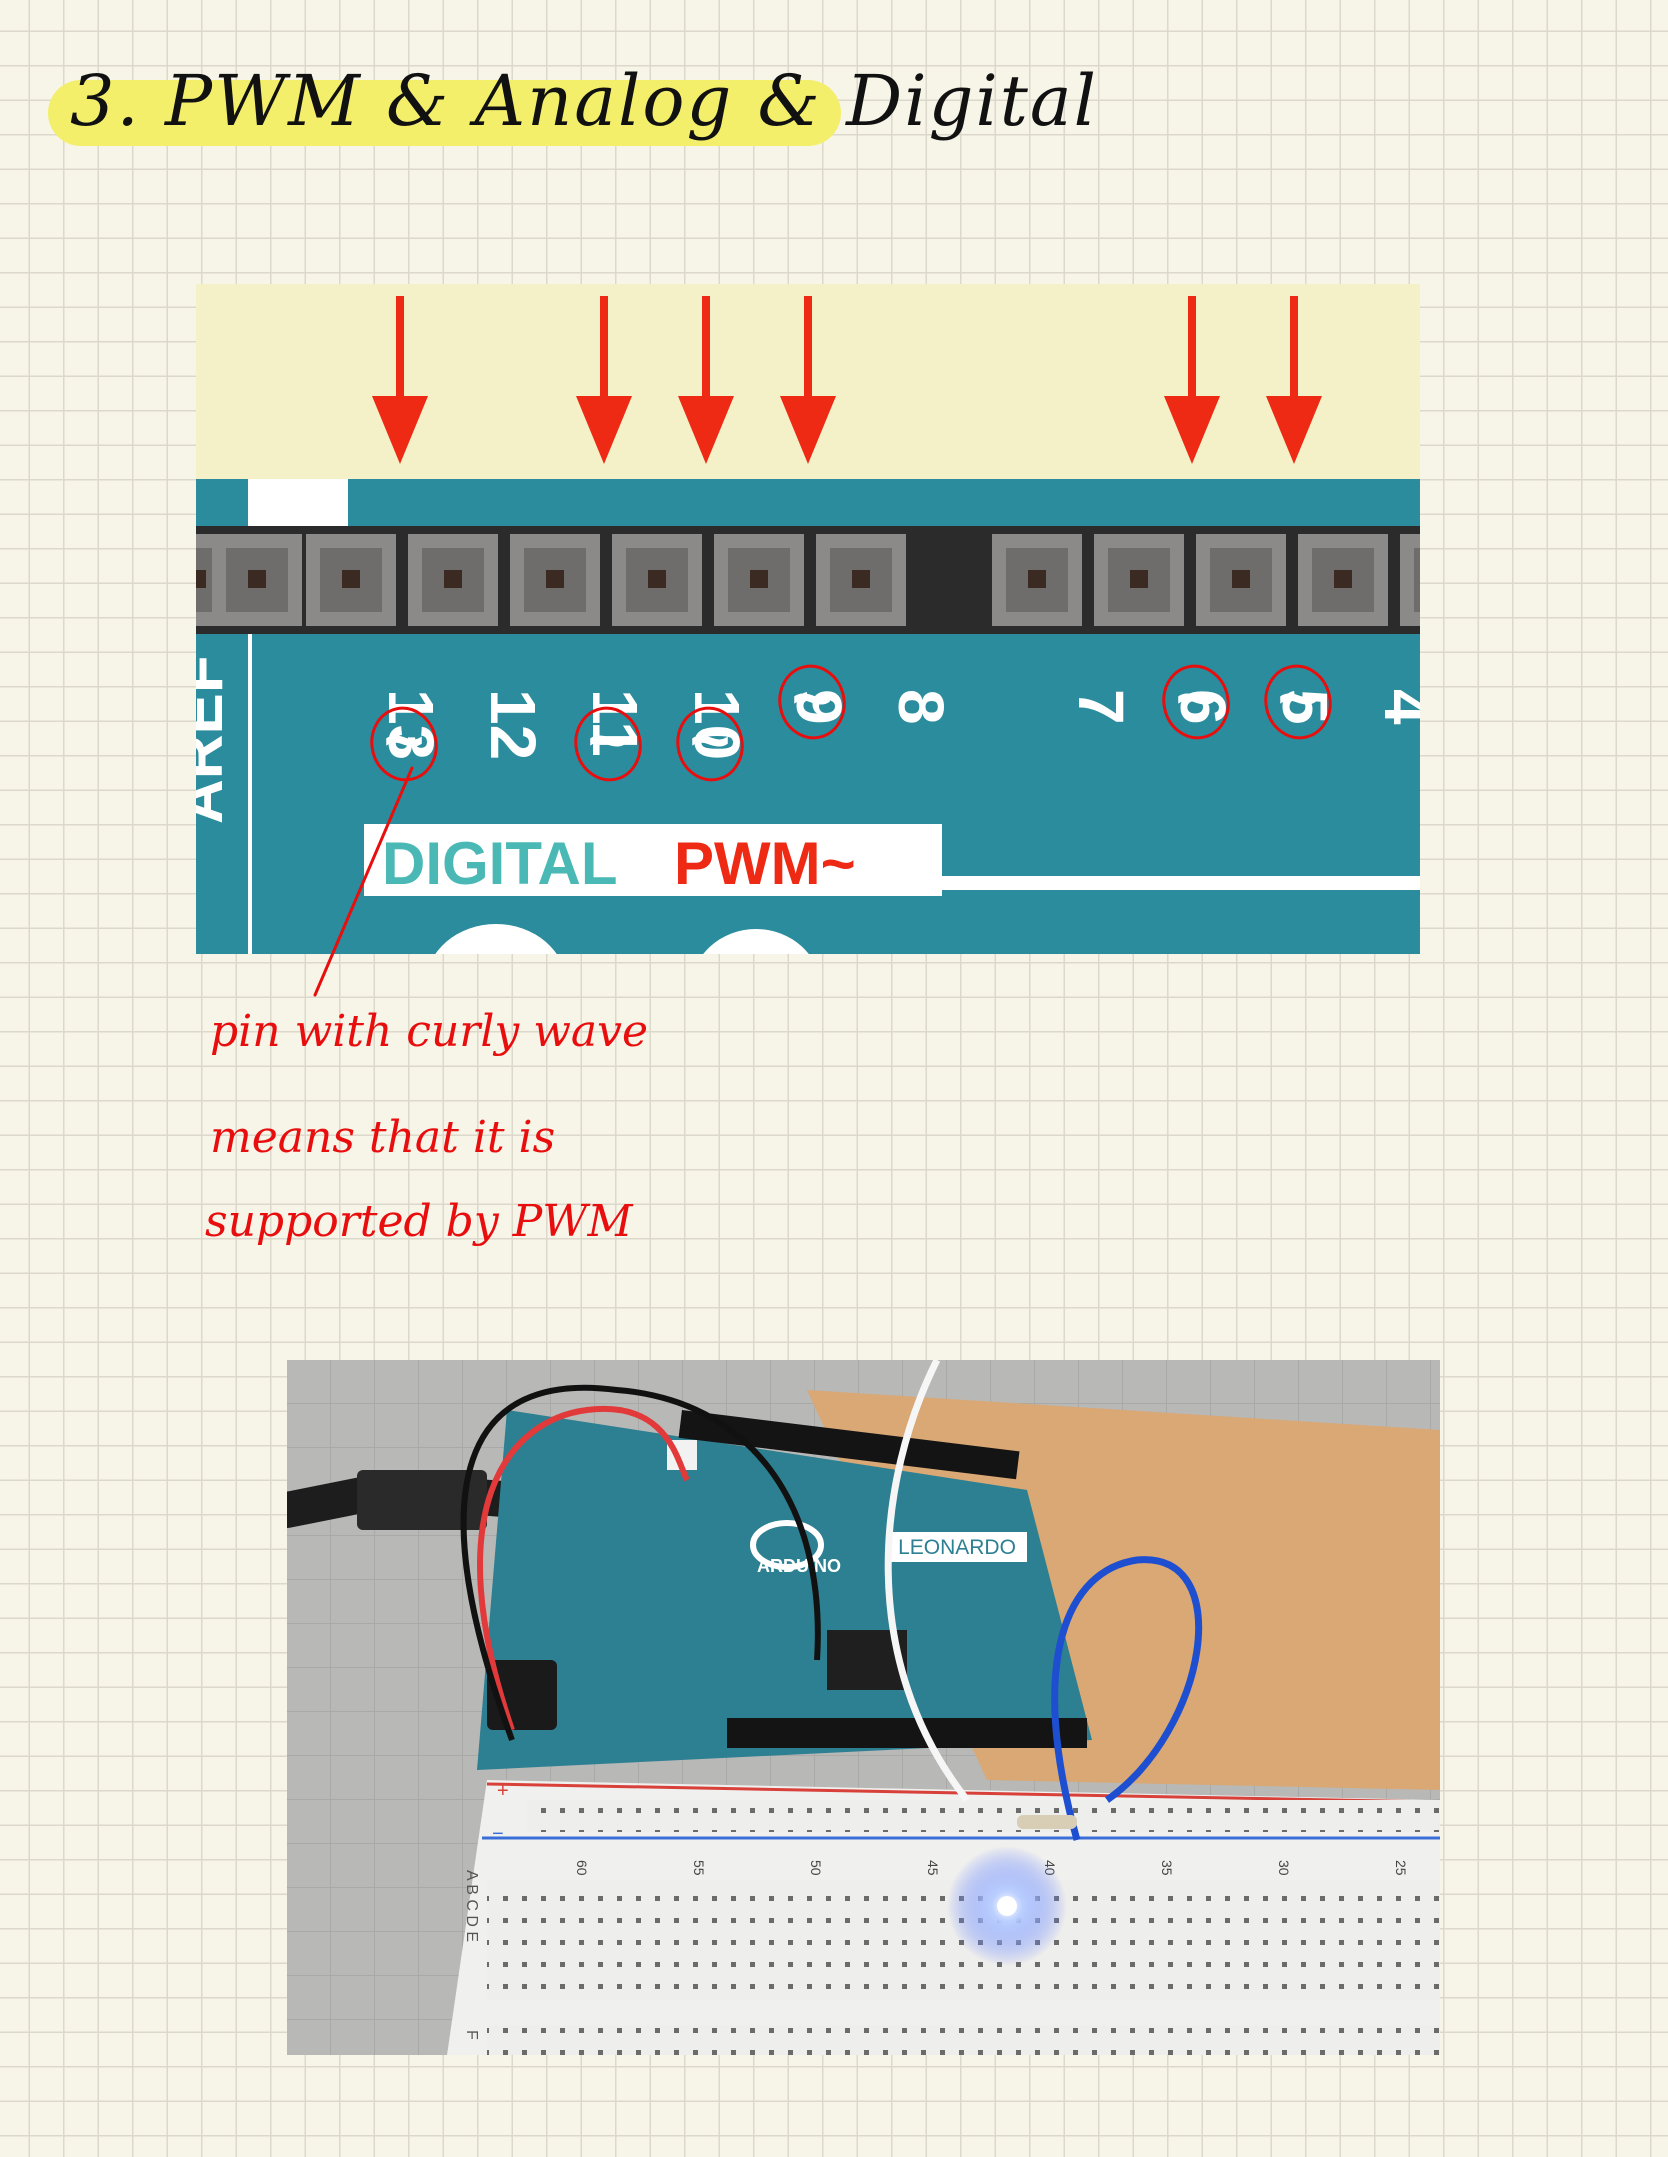 This screenshot has width=1668, height=2157. What do you see at coordinates (816, 1868) in the screenshot?
I see `breadboard-number-50: 50` at bounding box center [816, 1868].